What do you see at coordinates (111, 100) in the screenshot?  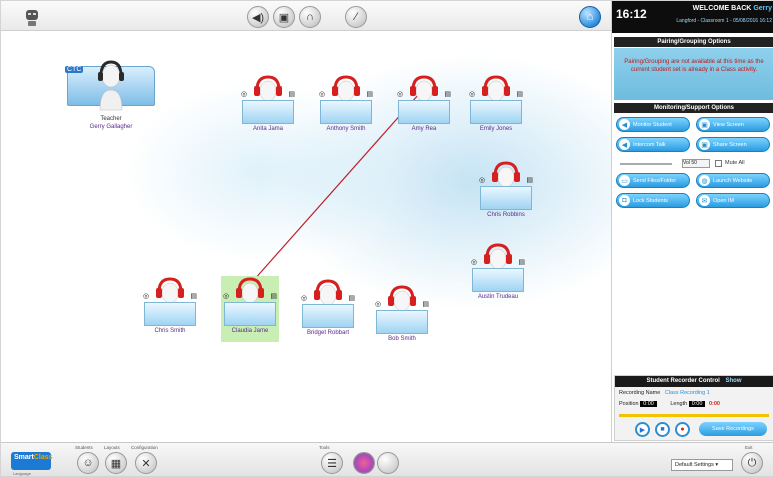 I see `teacher-station: CTC Teacher Gerry Gallagher` at bounding box center [111, 100].